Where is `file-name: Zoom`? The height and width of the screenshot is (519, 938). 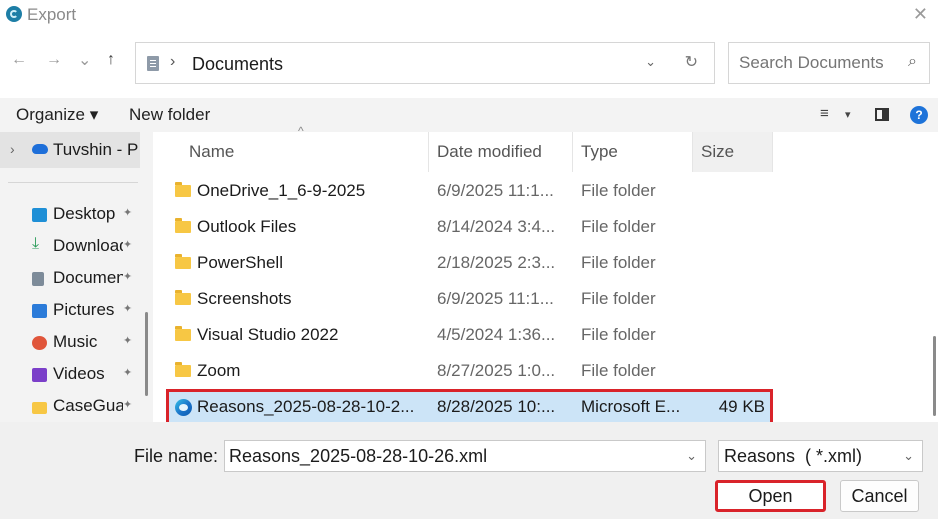 file-name: Zoom is located at coordinates (219, 370).